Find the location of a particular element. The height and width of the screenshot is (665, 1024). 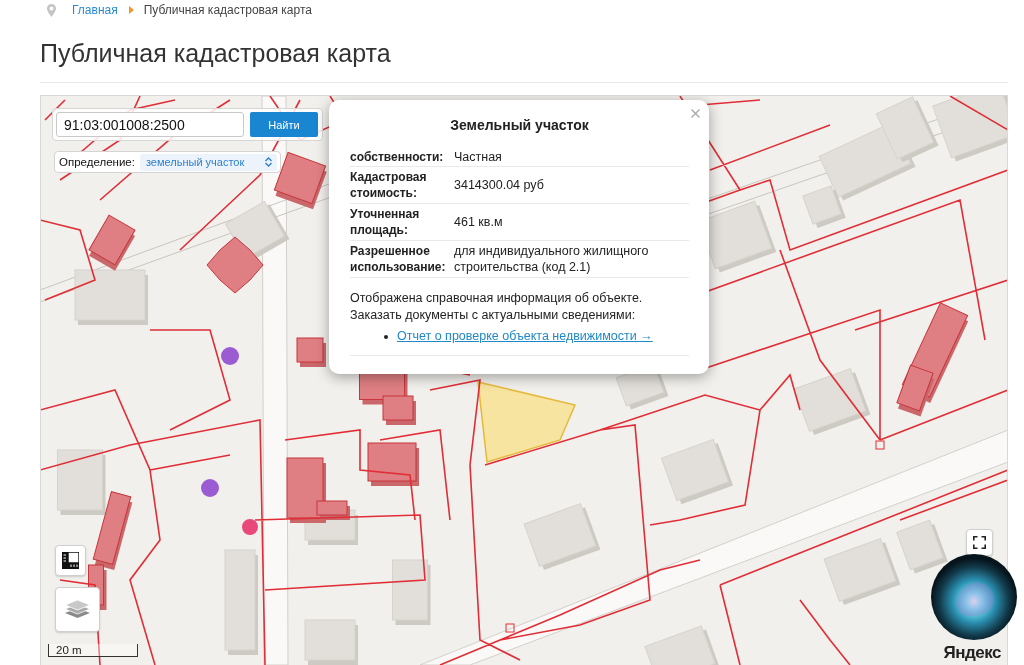

orb-icon is located at coordinates (974, 597).